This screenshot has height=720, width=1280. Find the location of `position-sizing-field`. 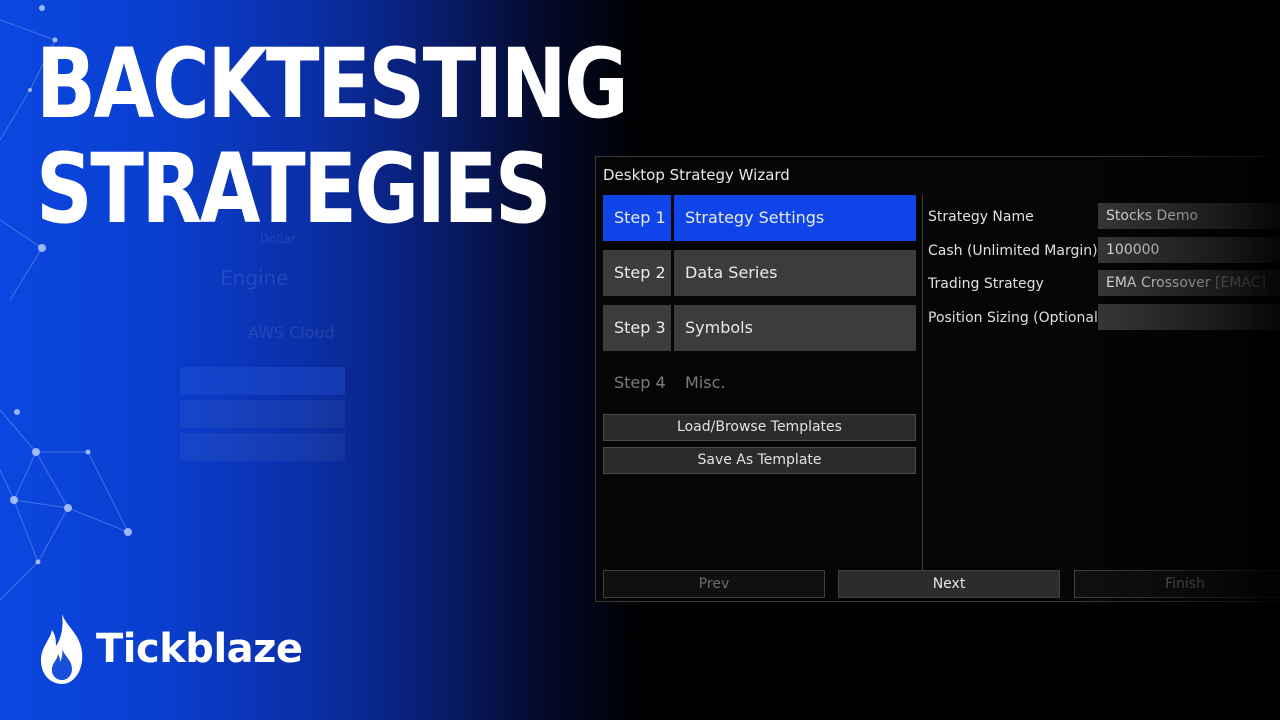

position-sizing-field is located at coordinates (1189, 316).